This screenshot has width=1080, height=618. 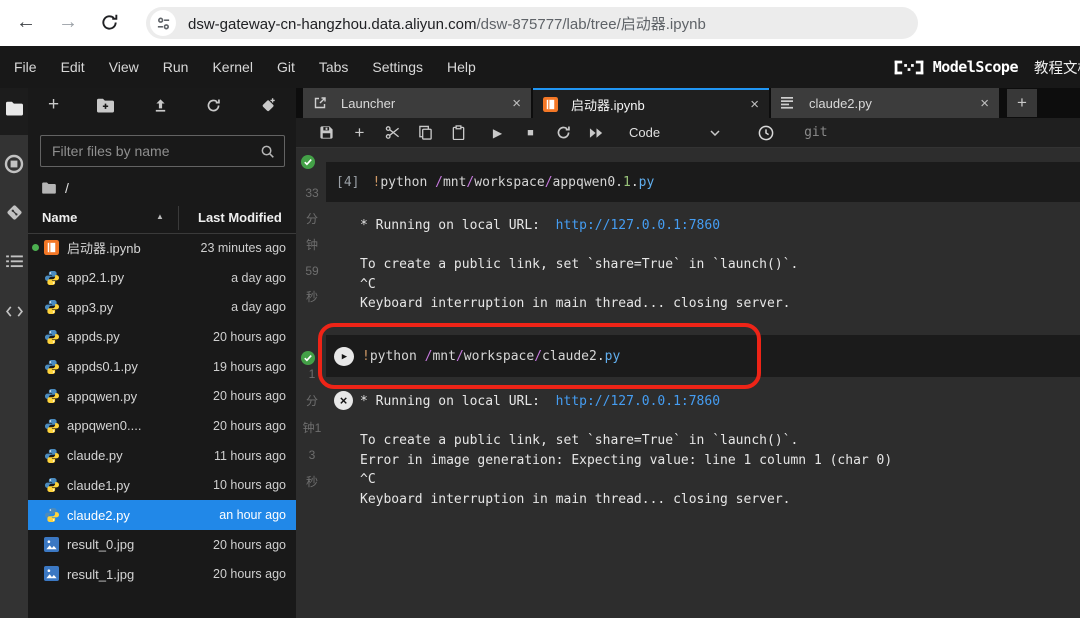 I want to click on file-row-claude.py: claude.py 11 hours ago, so click(x=162, y=456).